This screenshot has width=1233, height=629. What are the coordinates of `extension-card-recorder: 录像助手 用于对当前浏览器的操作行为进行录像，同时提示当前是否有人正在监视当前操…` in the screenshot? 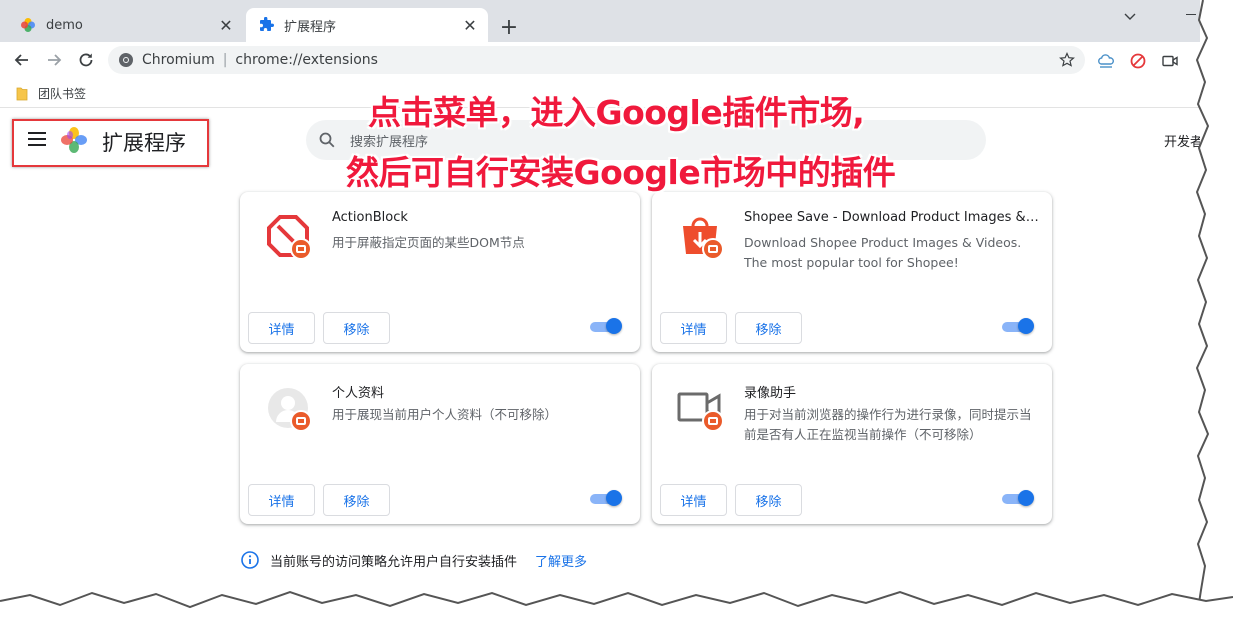 It's located at (852, 444).